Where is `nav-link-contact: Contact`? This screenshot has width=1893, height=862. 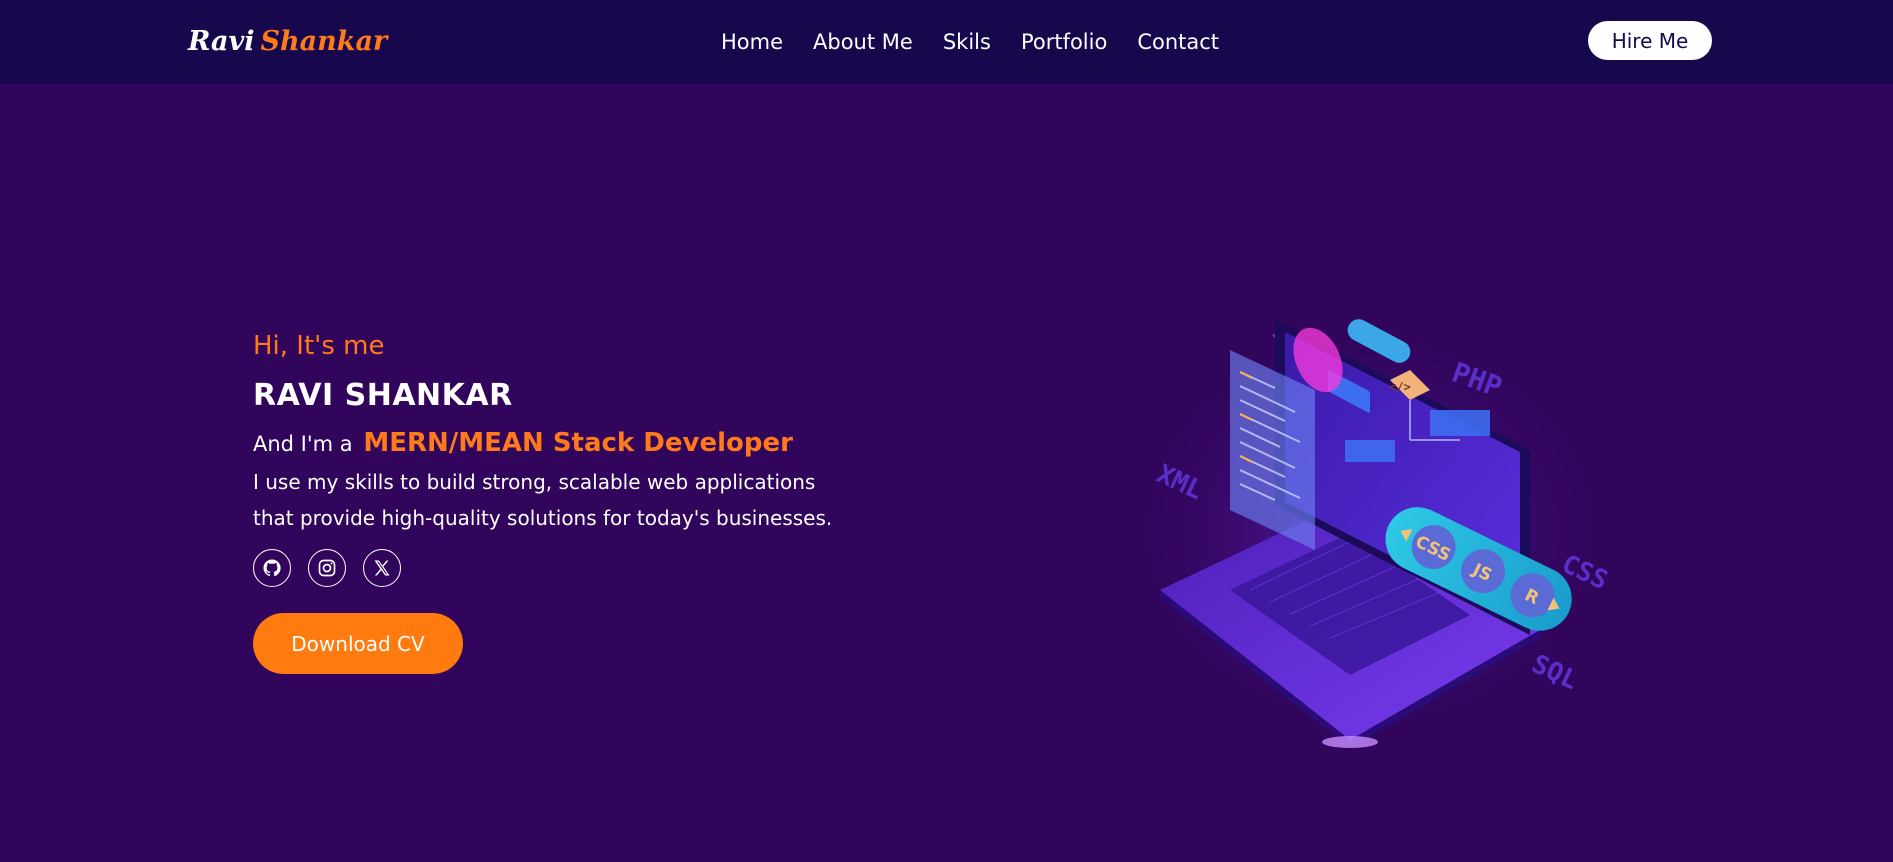 nav-link-contact: Contact is located at coordinates (1178, 42).